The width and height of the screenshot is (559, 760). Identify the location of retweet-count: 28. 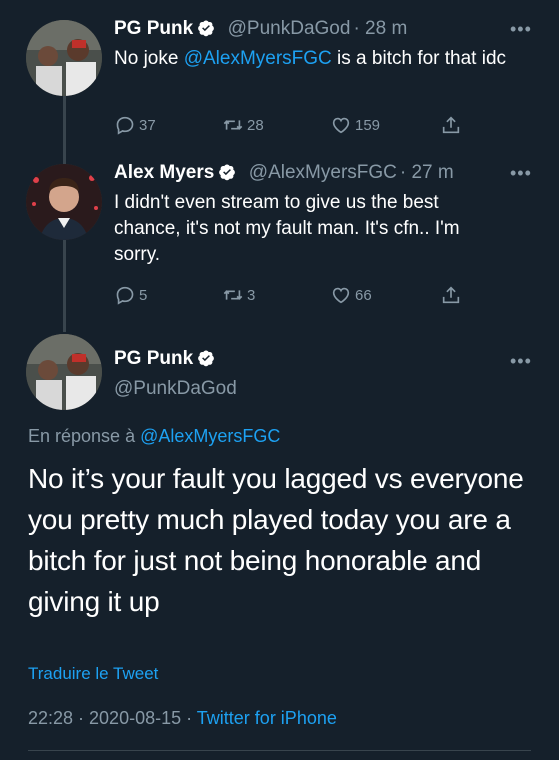
(255, 125).